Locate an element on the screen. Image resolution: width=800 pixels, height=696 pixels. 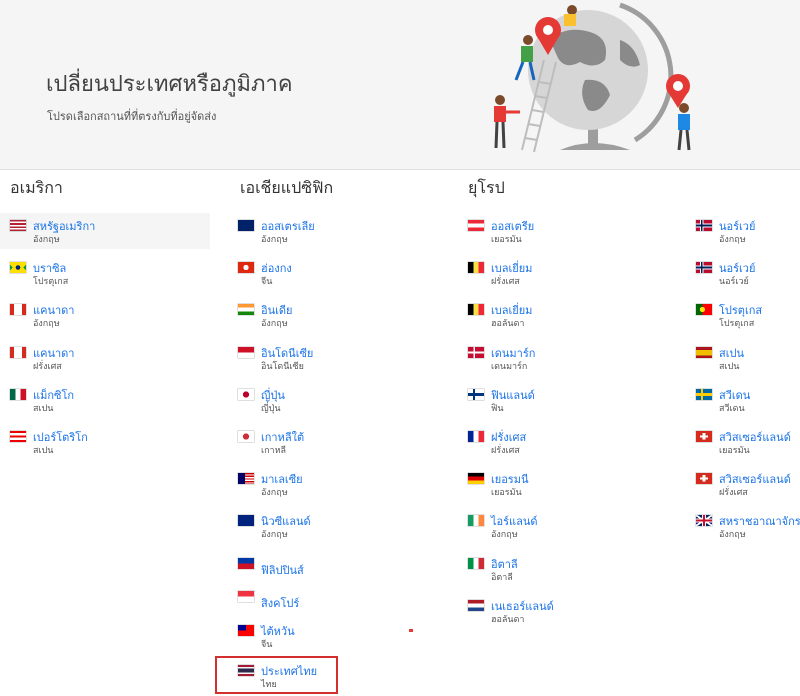
country-link-nl: เนเธอร์แลนด์ ฮอลันดา is located at coordinates (563, 611).